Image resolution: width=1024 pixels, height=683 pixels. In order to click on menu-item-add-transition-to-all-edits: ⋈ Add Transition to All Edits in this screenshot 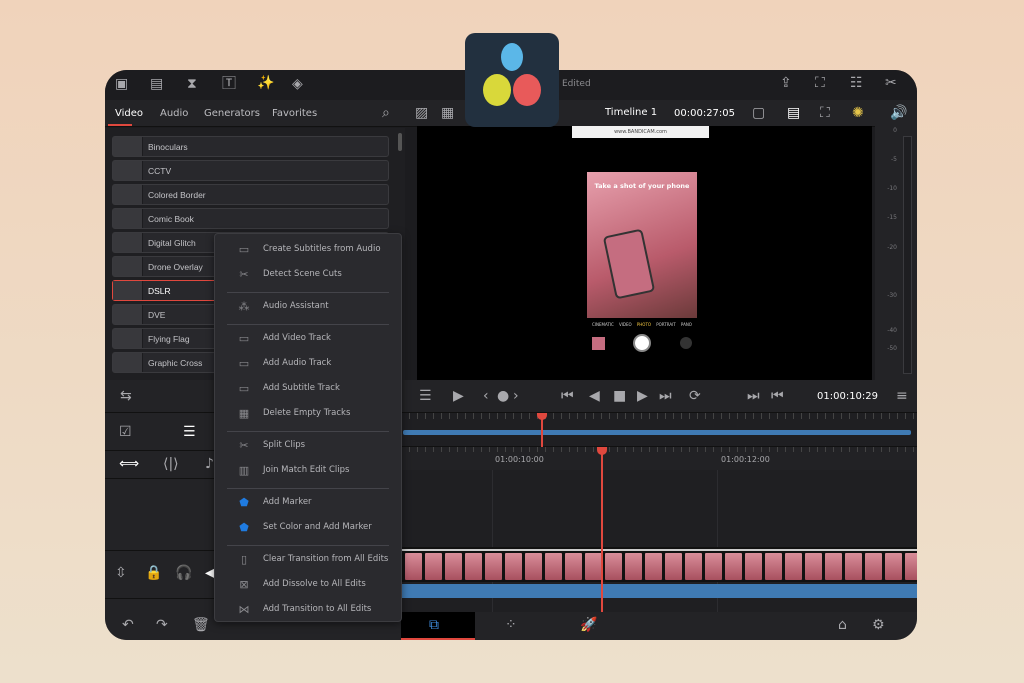, I will do `click(308, 609)`.